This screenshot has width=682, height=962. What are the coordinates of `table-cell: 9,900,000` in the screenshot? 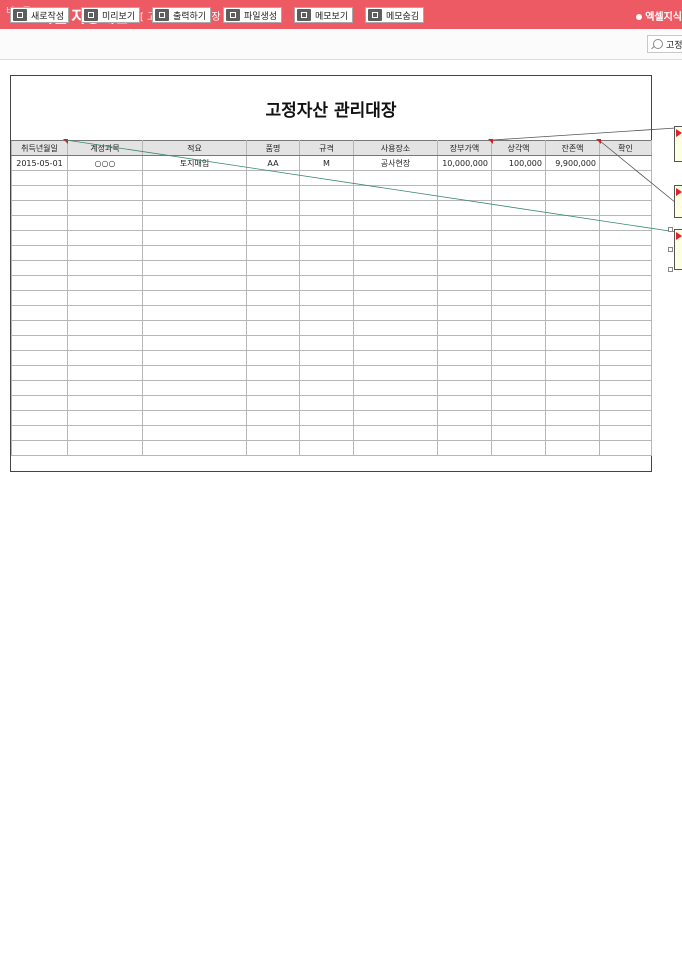 It's located at (572, 163).